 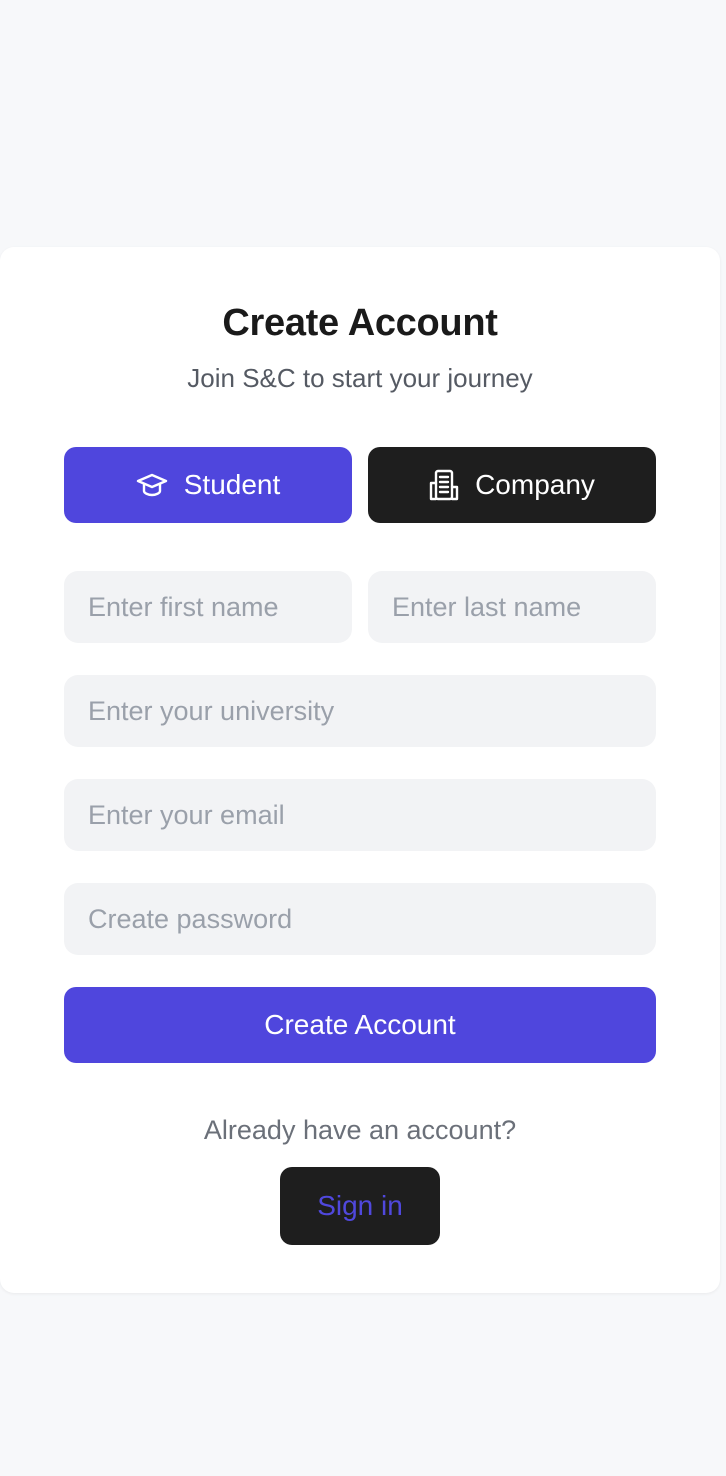 What do you see at coordinates (360, 1130) in the screenshot?
I see `signin-prompt: Already have an account?` at bounding box center [360, 1130].